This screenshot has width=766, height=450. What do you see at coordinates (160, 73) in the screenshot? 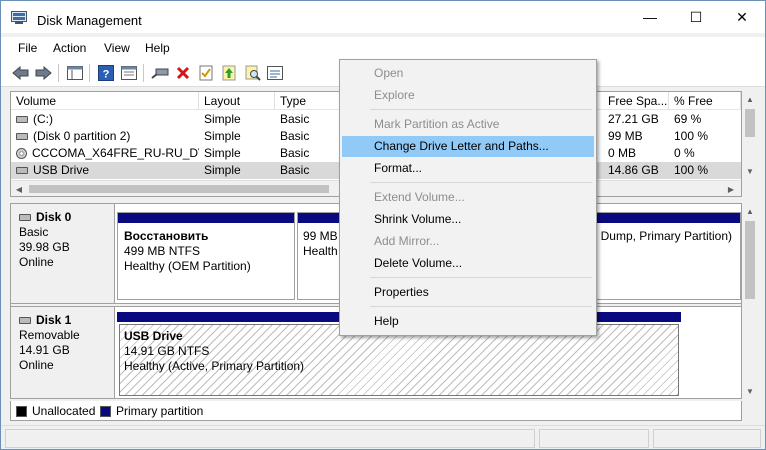
I see `connect-drive-icon` at bounding box center [160, 73].